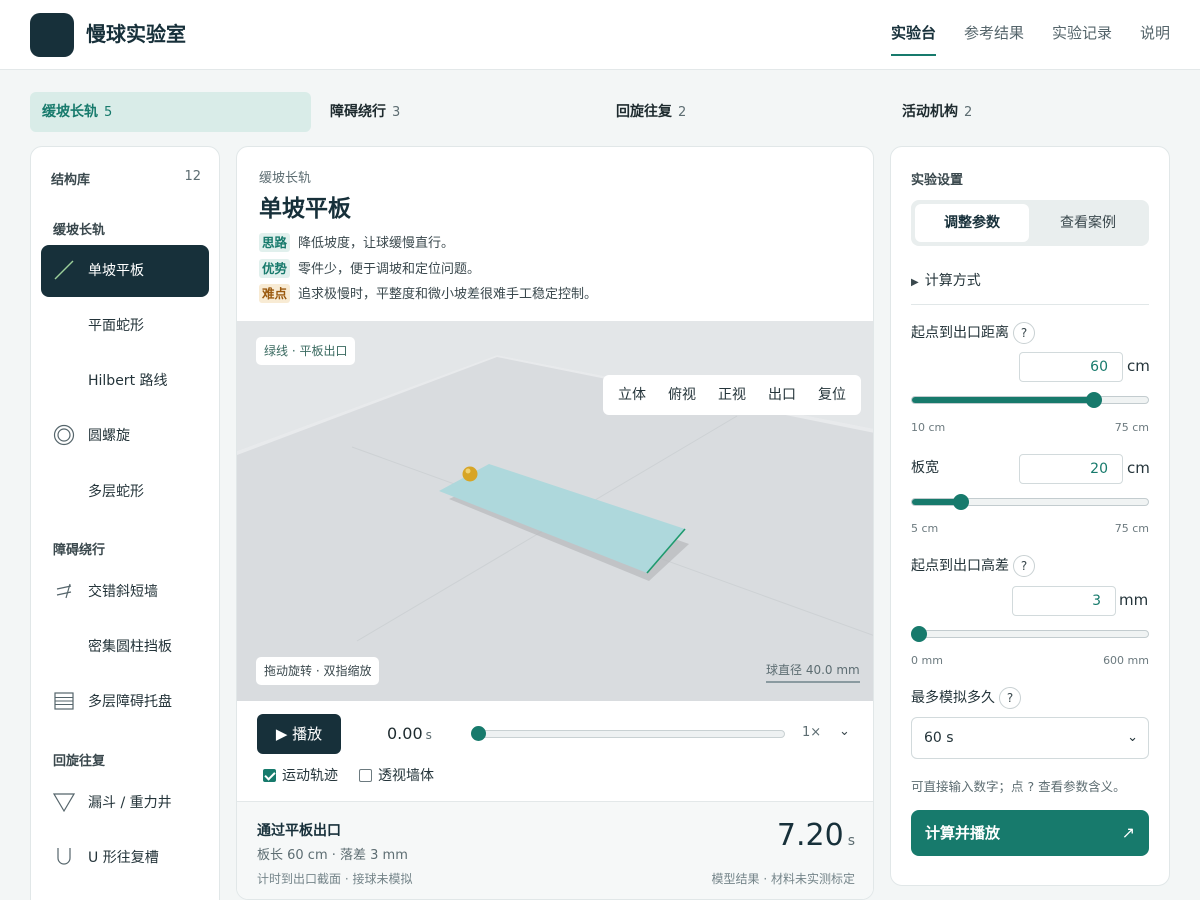 This screenshot has width=1200, height=900. What do you see at coordinates (1064, 601) in the screenshot?
I see `height-diff-input: 3` at bounding box center [1064, 601].